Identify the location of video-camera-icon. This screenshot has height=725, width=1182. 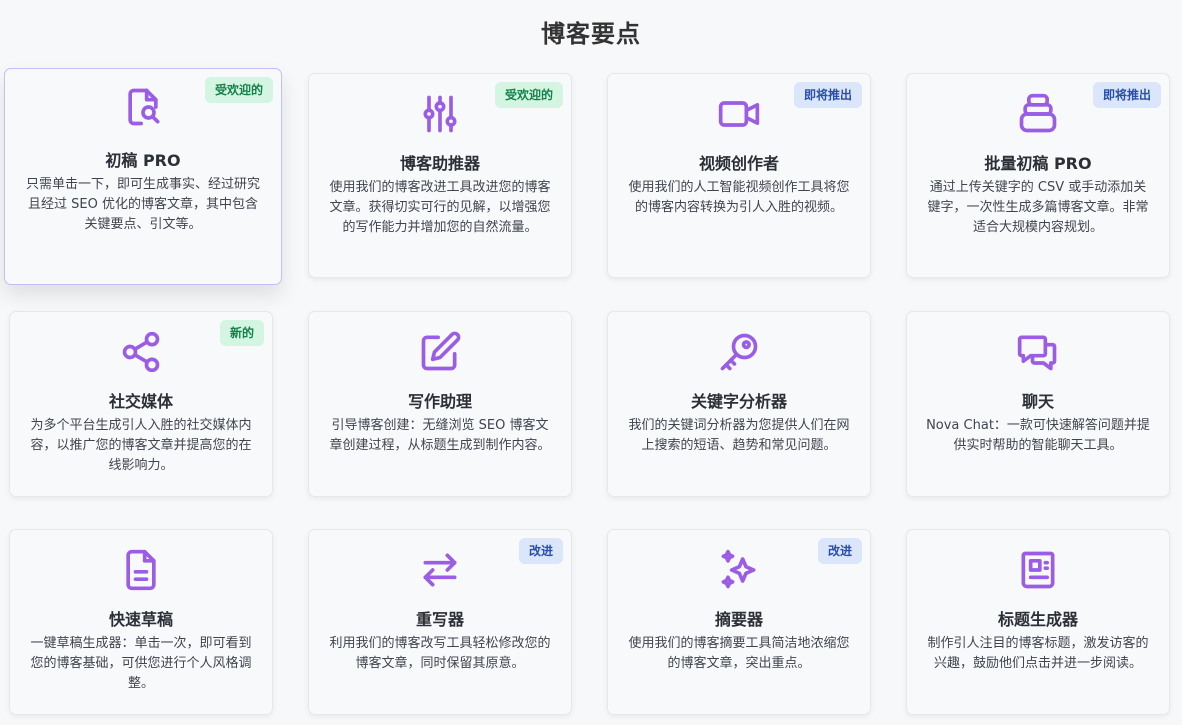
(739, 114).